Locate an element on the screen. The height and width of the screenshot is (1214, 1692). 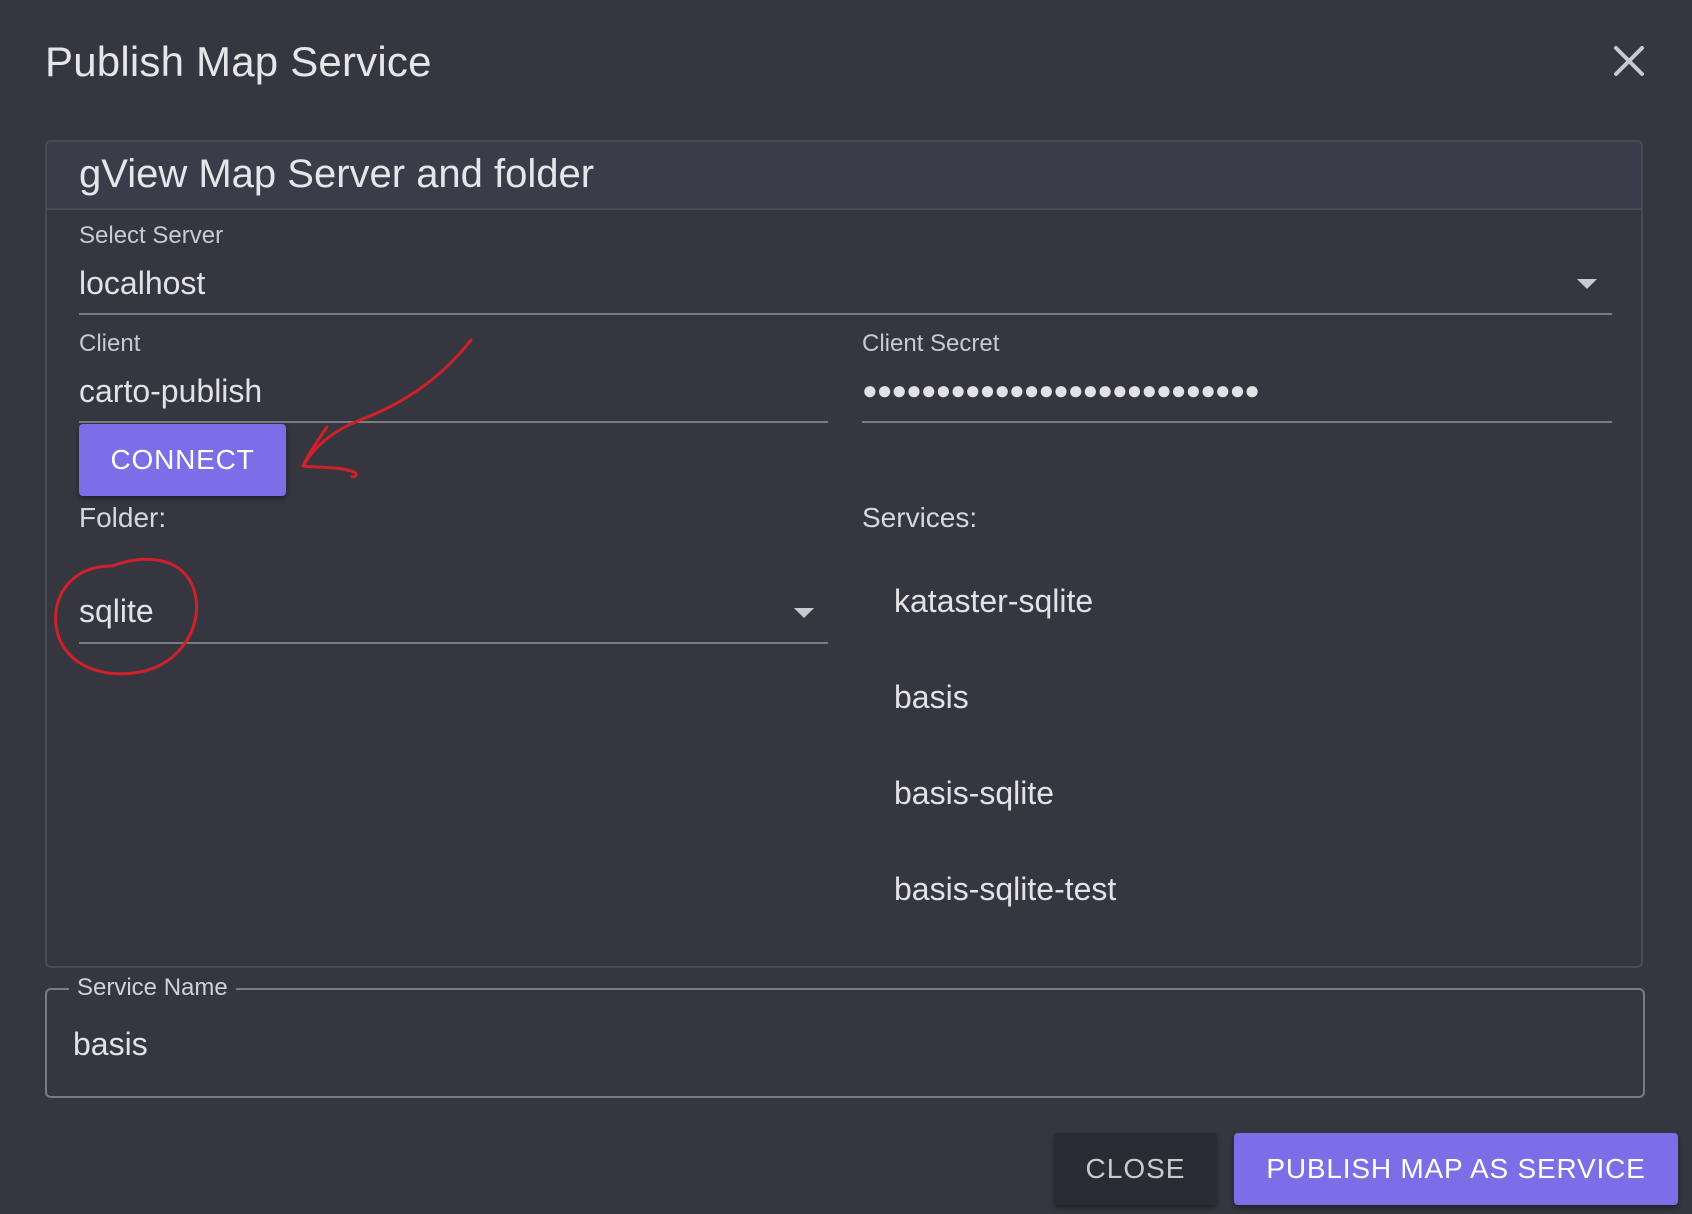
connect-button: CONNECT is located at coordinates (182, 460).